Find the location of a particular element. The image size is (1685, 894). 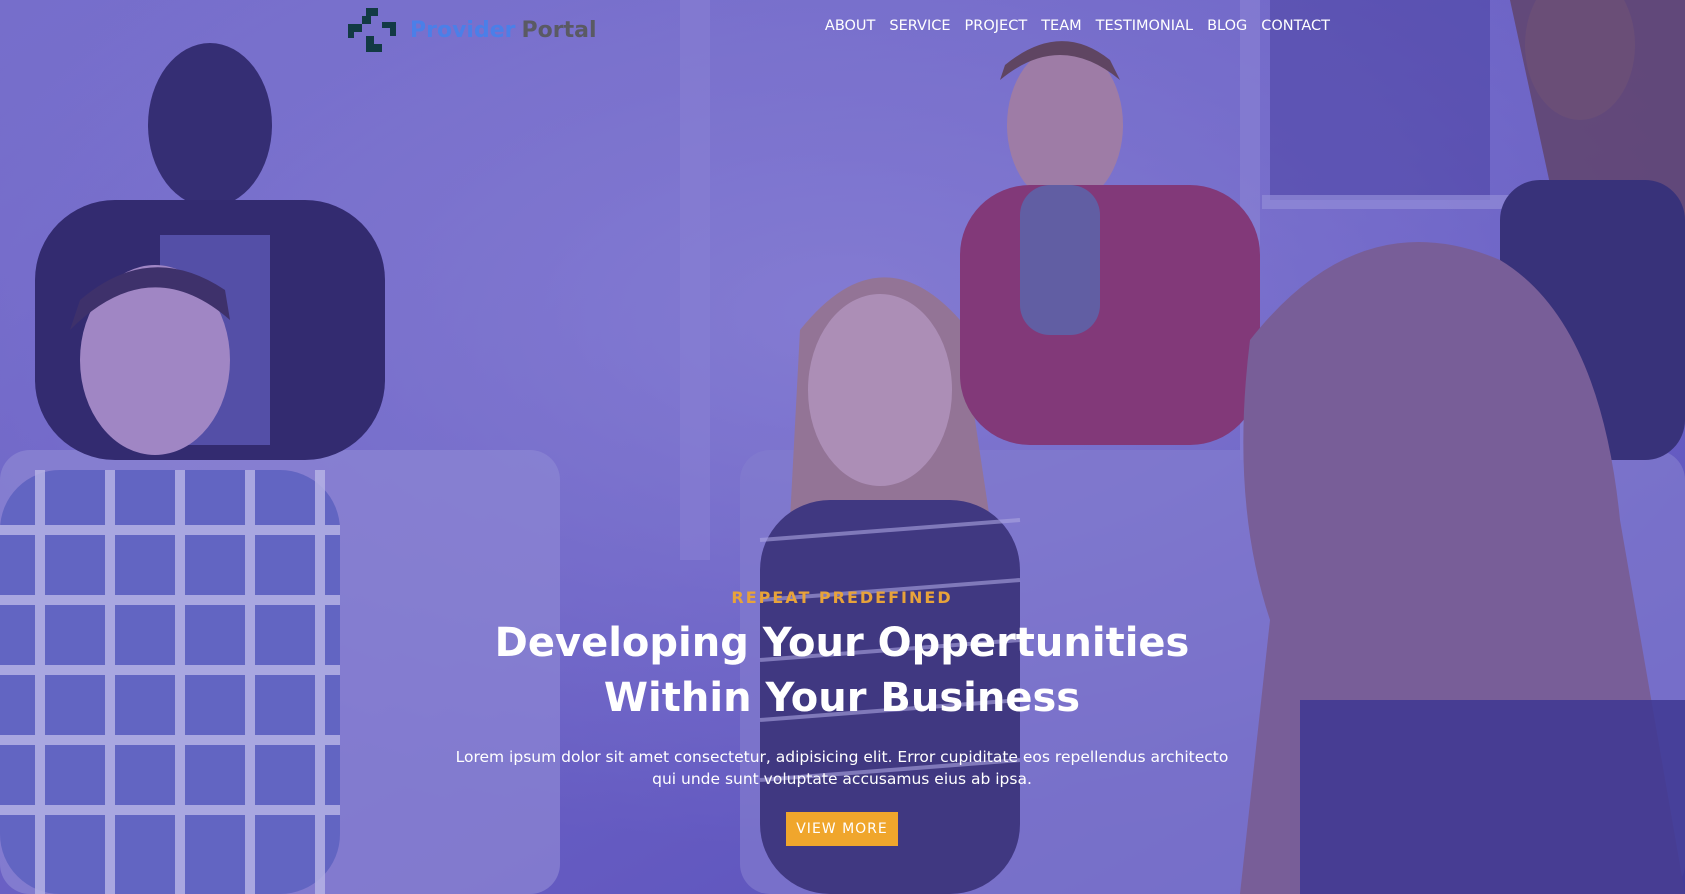

brand-logo-link: Provider Portal is located at coordinates (472, 30).